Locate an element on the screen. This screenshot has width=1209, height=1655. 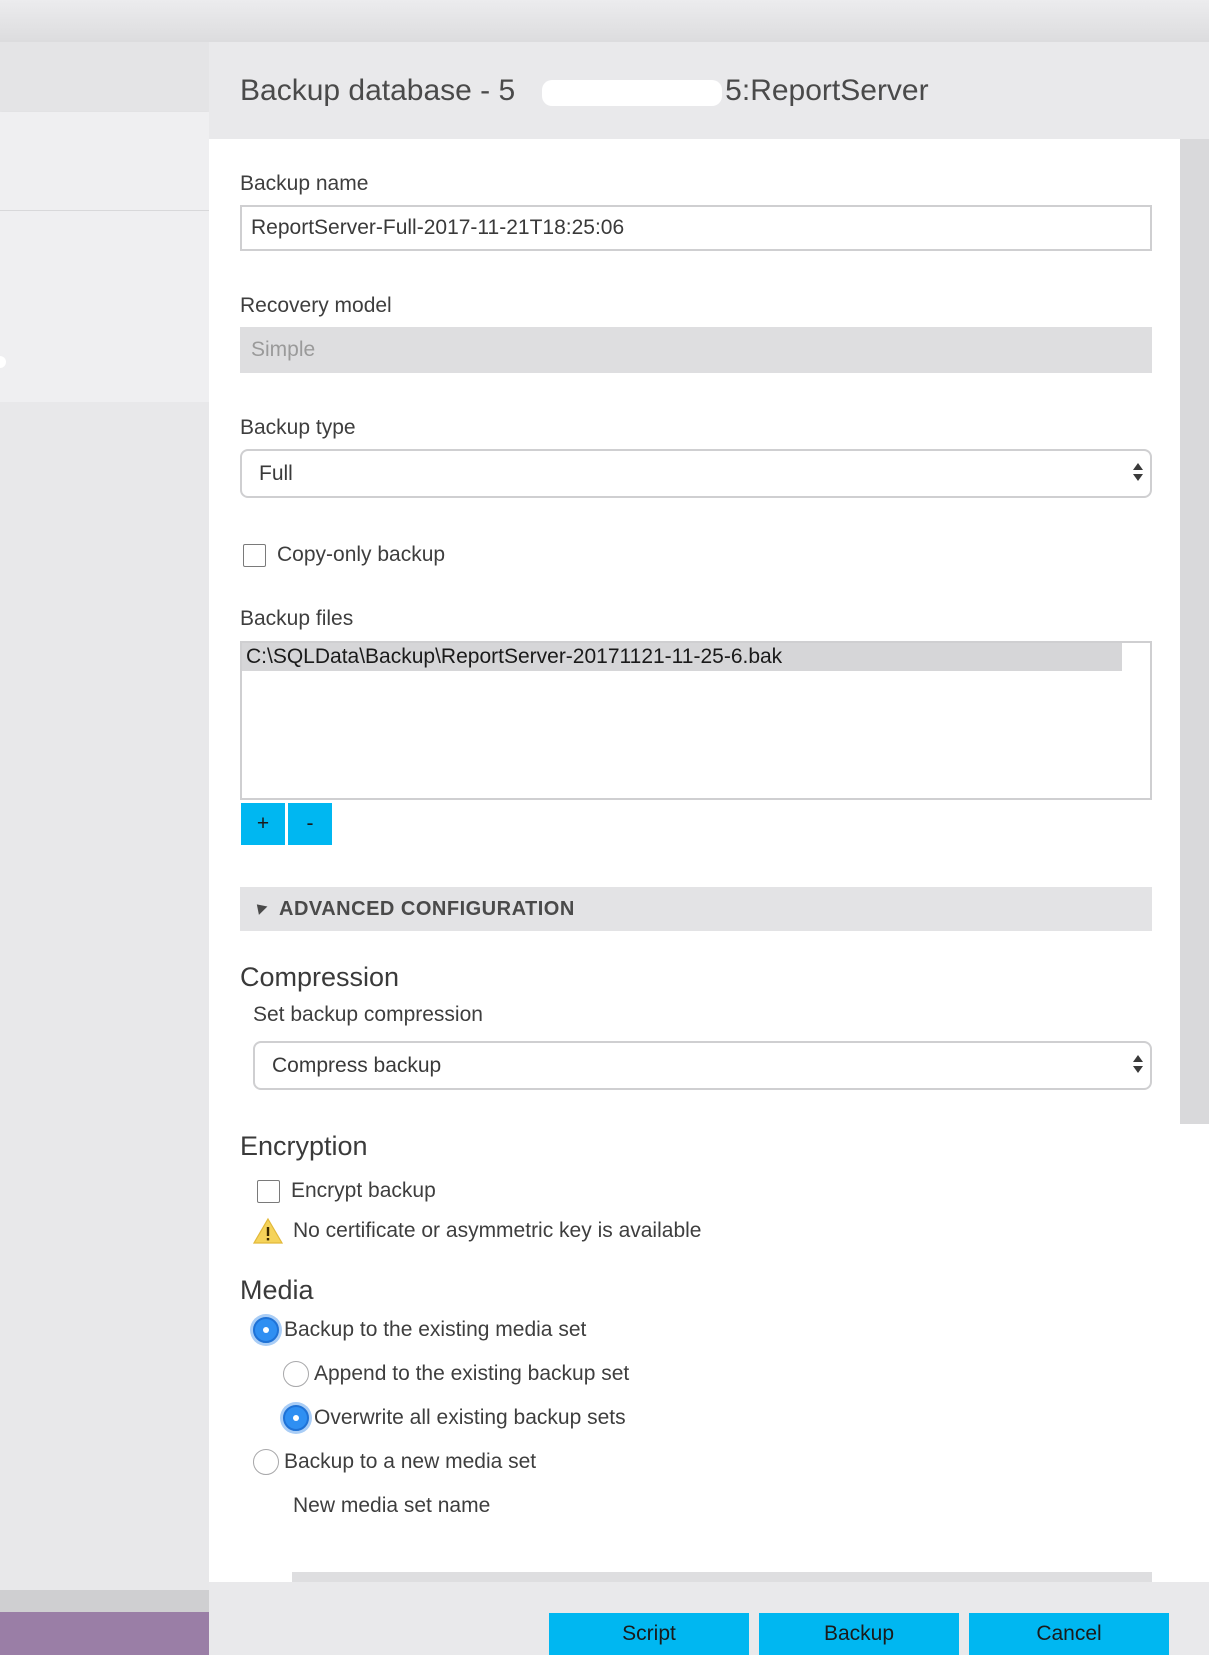
advanced-configuration-toggle: ADVANCED CONFIGURATION is located at coordinates (696, 909).